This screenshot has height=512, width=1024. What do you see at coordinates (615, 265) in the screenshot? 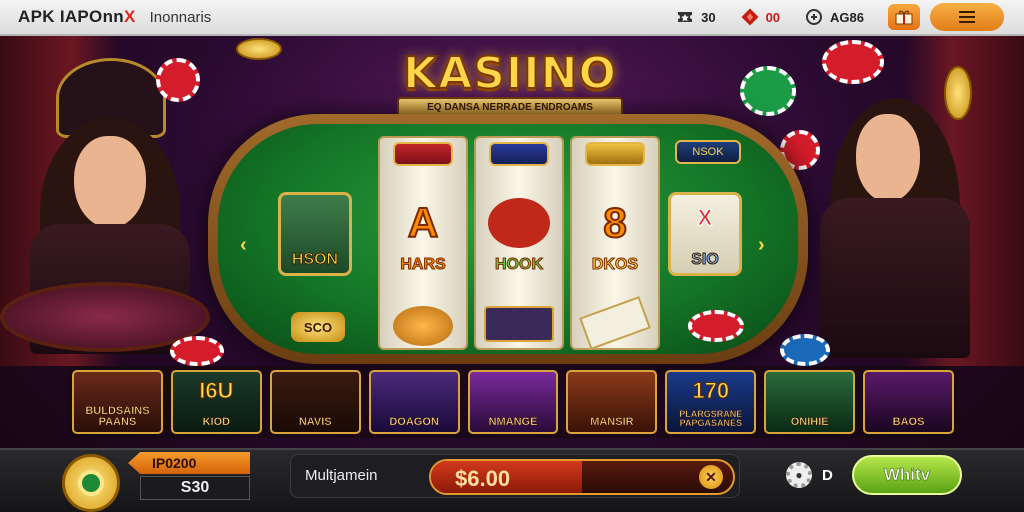
I see `reel-label: DKOS` at bounding box center [615, 265].